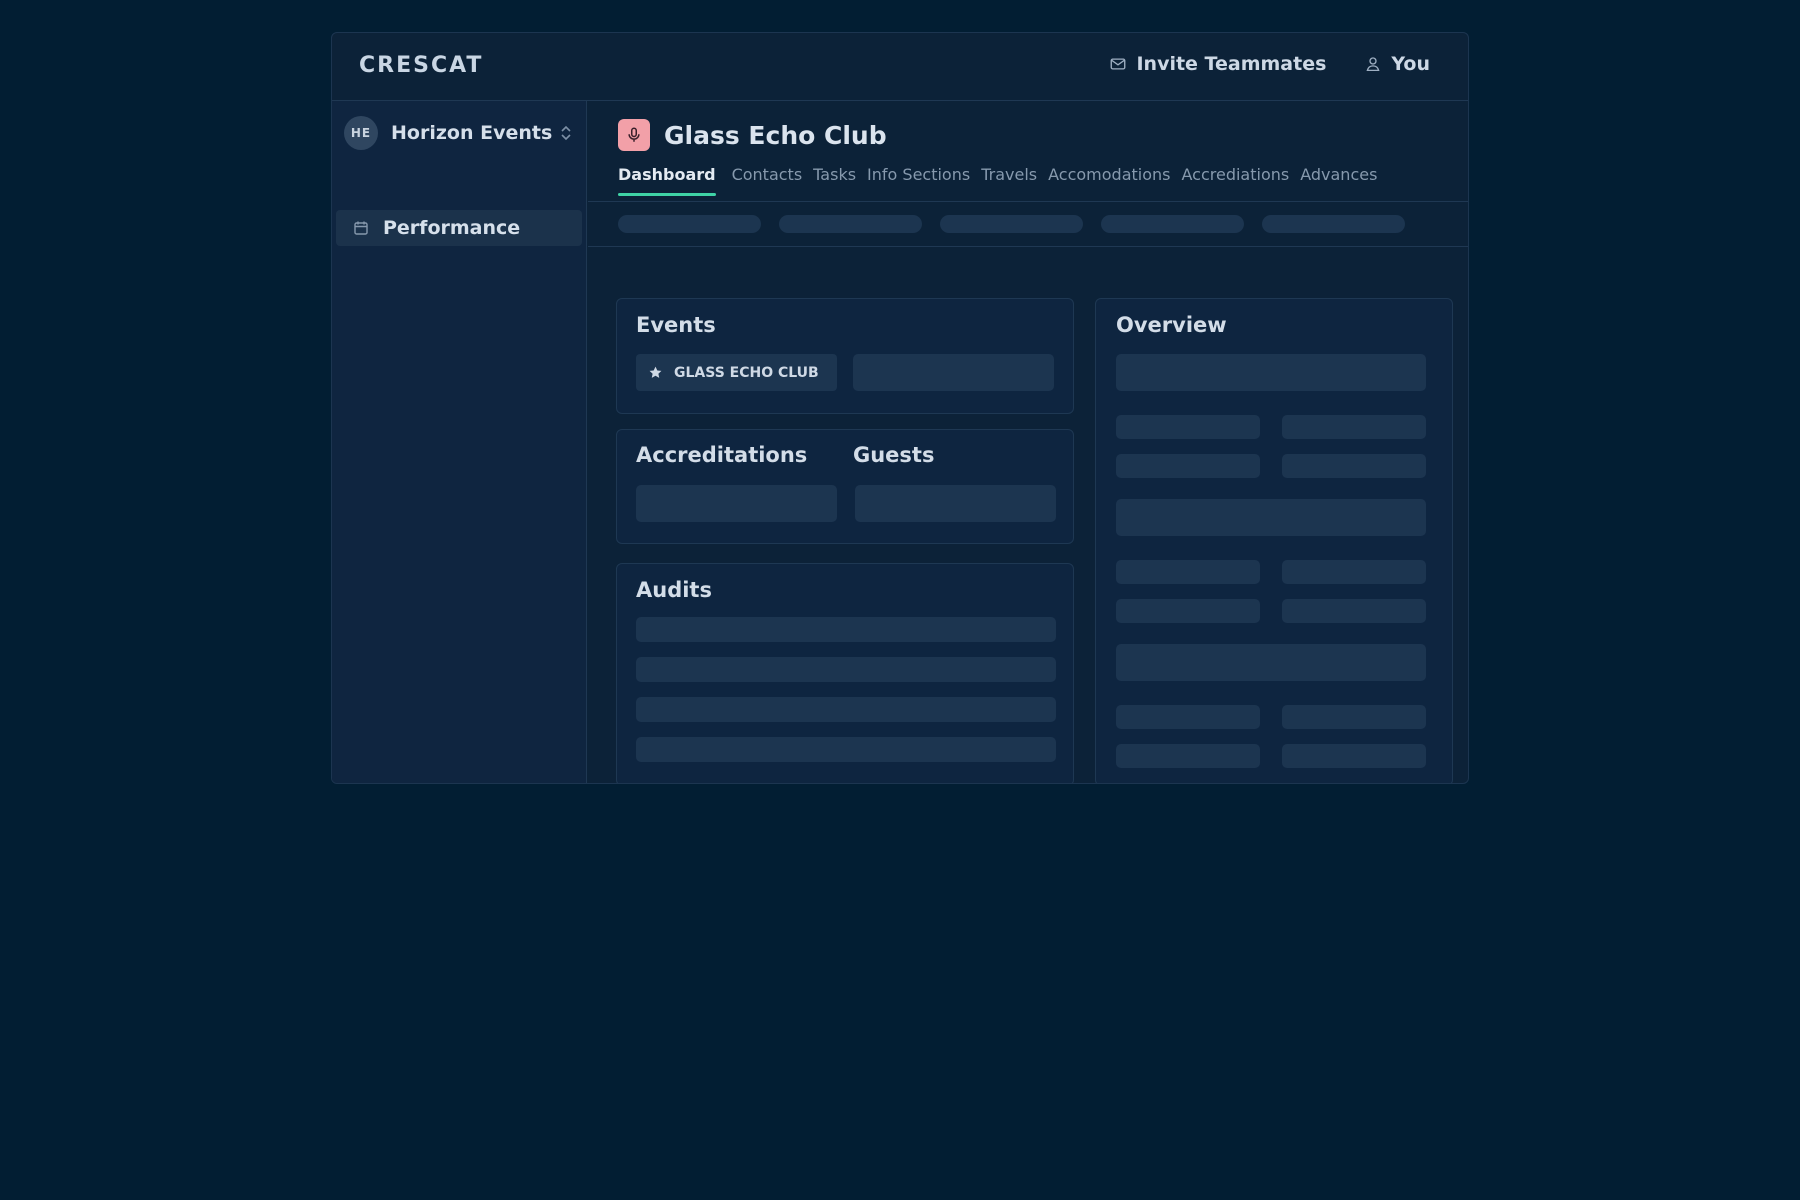  What do you see at coordinates (1410, 64) in the screenshot?
I see `user-label: You` at bounding box center [1410, 64].